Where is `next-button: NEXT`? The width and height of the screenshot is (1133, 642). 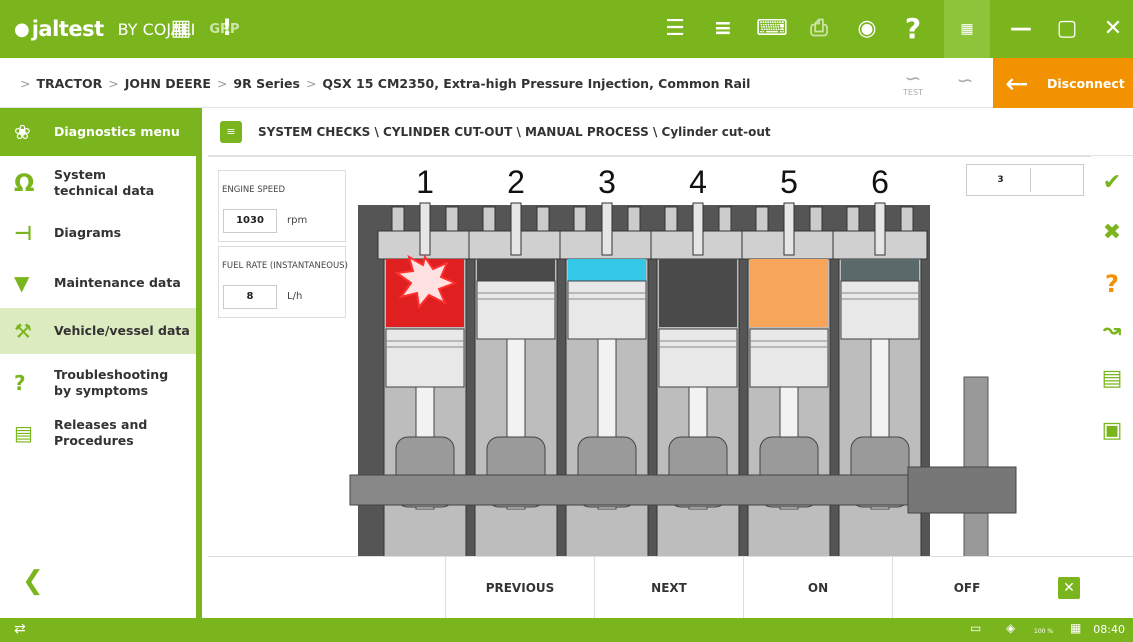
next-button: NEXT is located at coordinates (668, 588).